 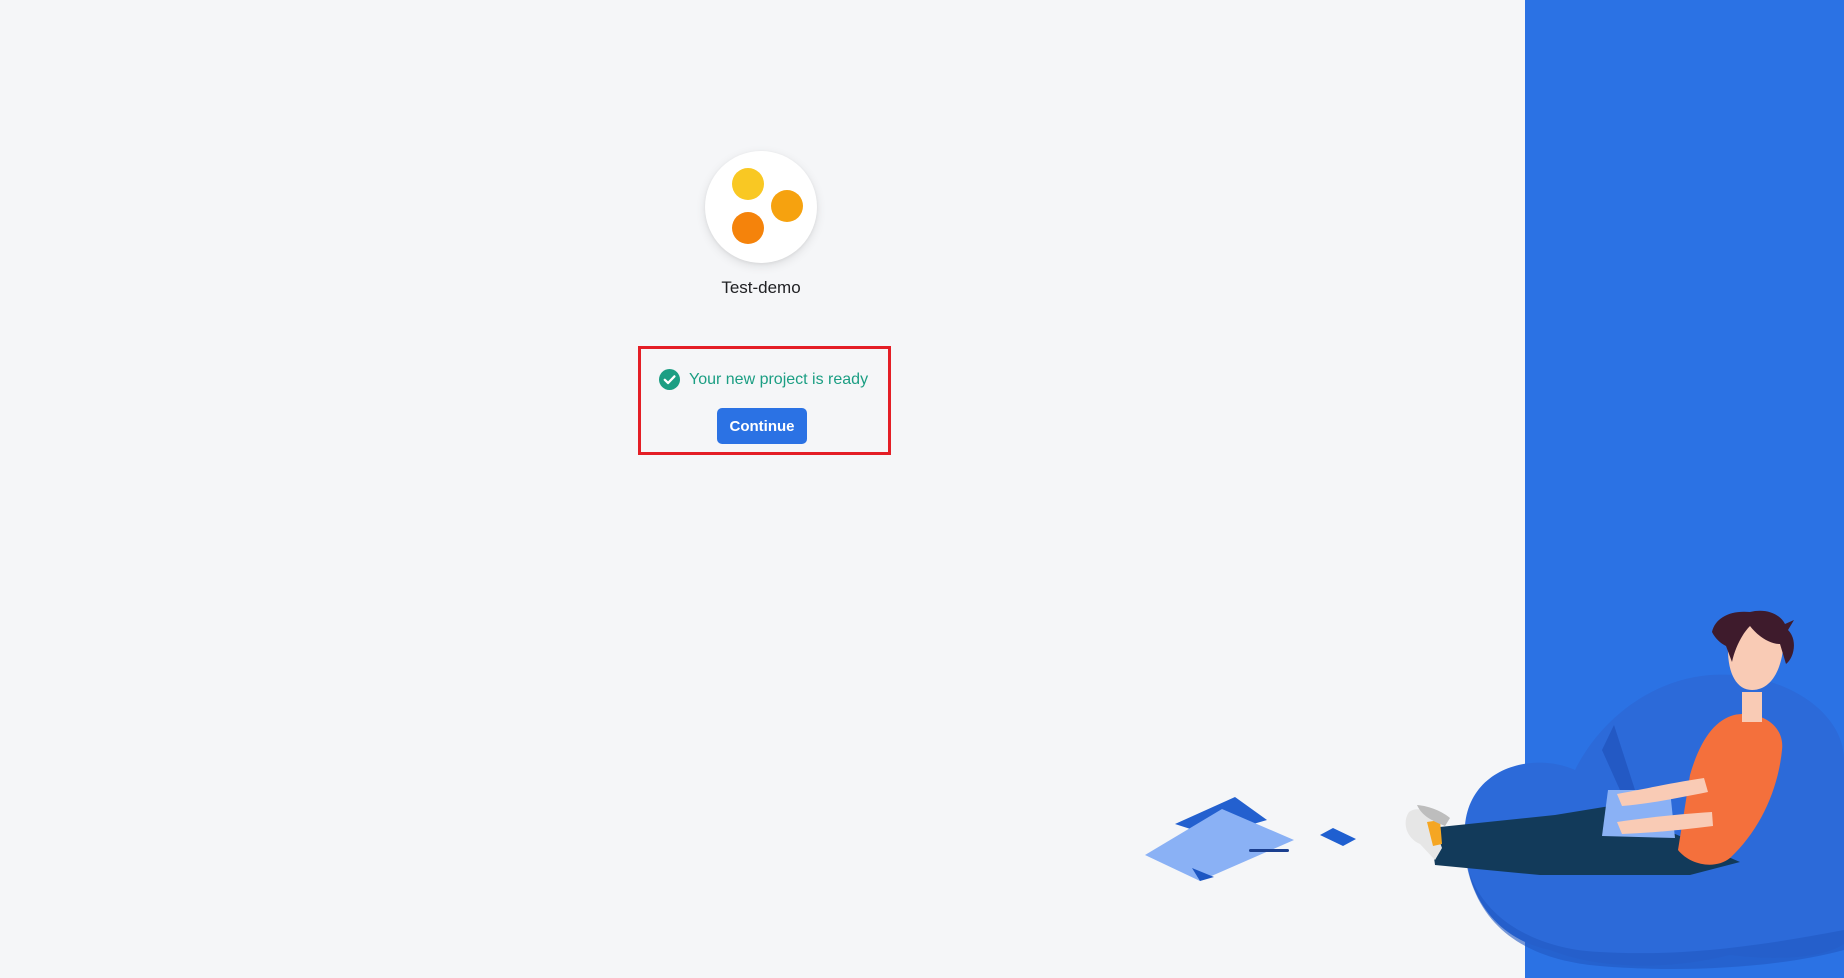 I want to click on logo-dot-yellow, so click(x=748, y=184).